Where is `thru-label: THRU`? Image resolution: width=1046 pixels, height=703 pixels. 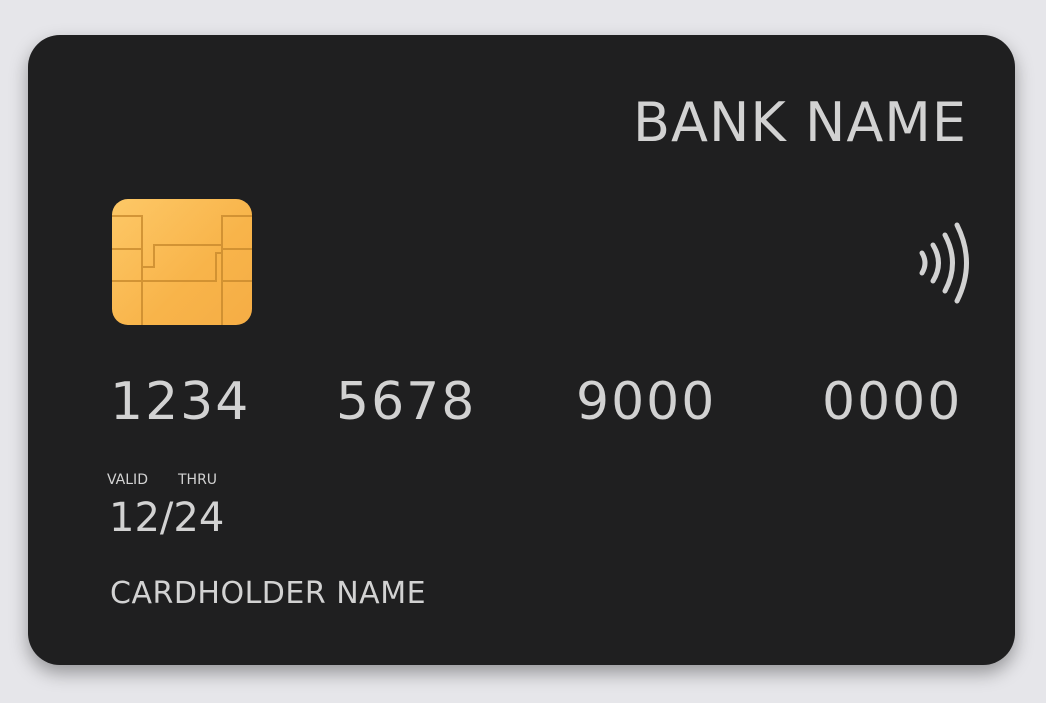 thru-label: THRU is located at coordinates (198, 480).